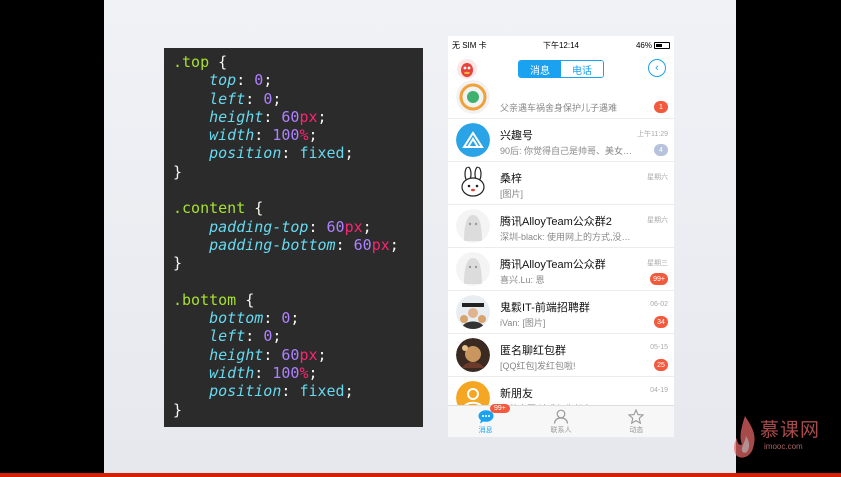  I want to click on conversation-time: 04-19, so click(659, 390).